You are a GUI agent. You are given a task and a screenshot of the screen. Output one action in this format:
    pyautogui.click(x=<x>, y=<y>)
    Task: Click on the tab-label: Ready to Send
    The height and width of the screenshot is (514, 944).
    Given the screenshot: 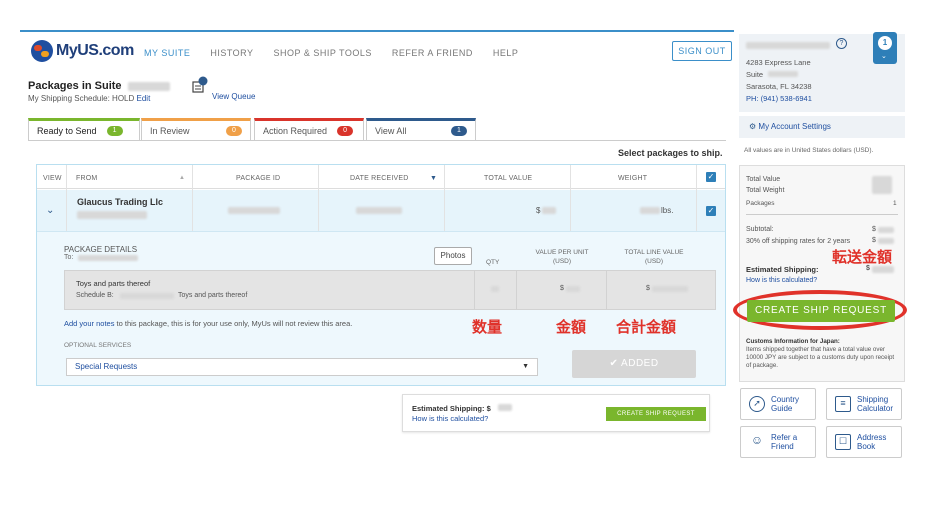 What is the action you would take?
    pyautogui.click(x=67, y=130)
    